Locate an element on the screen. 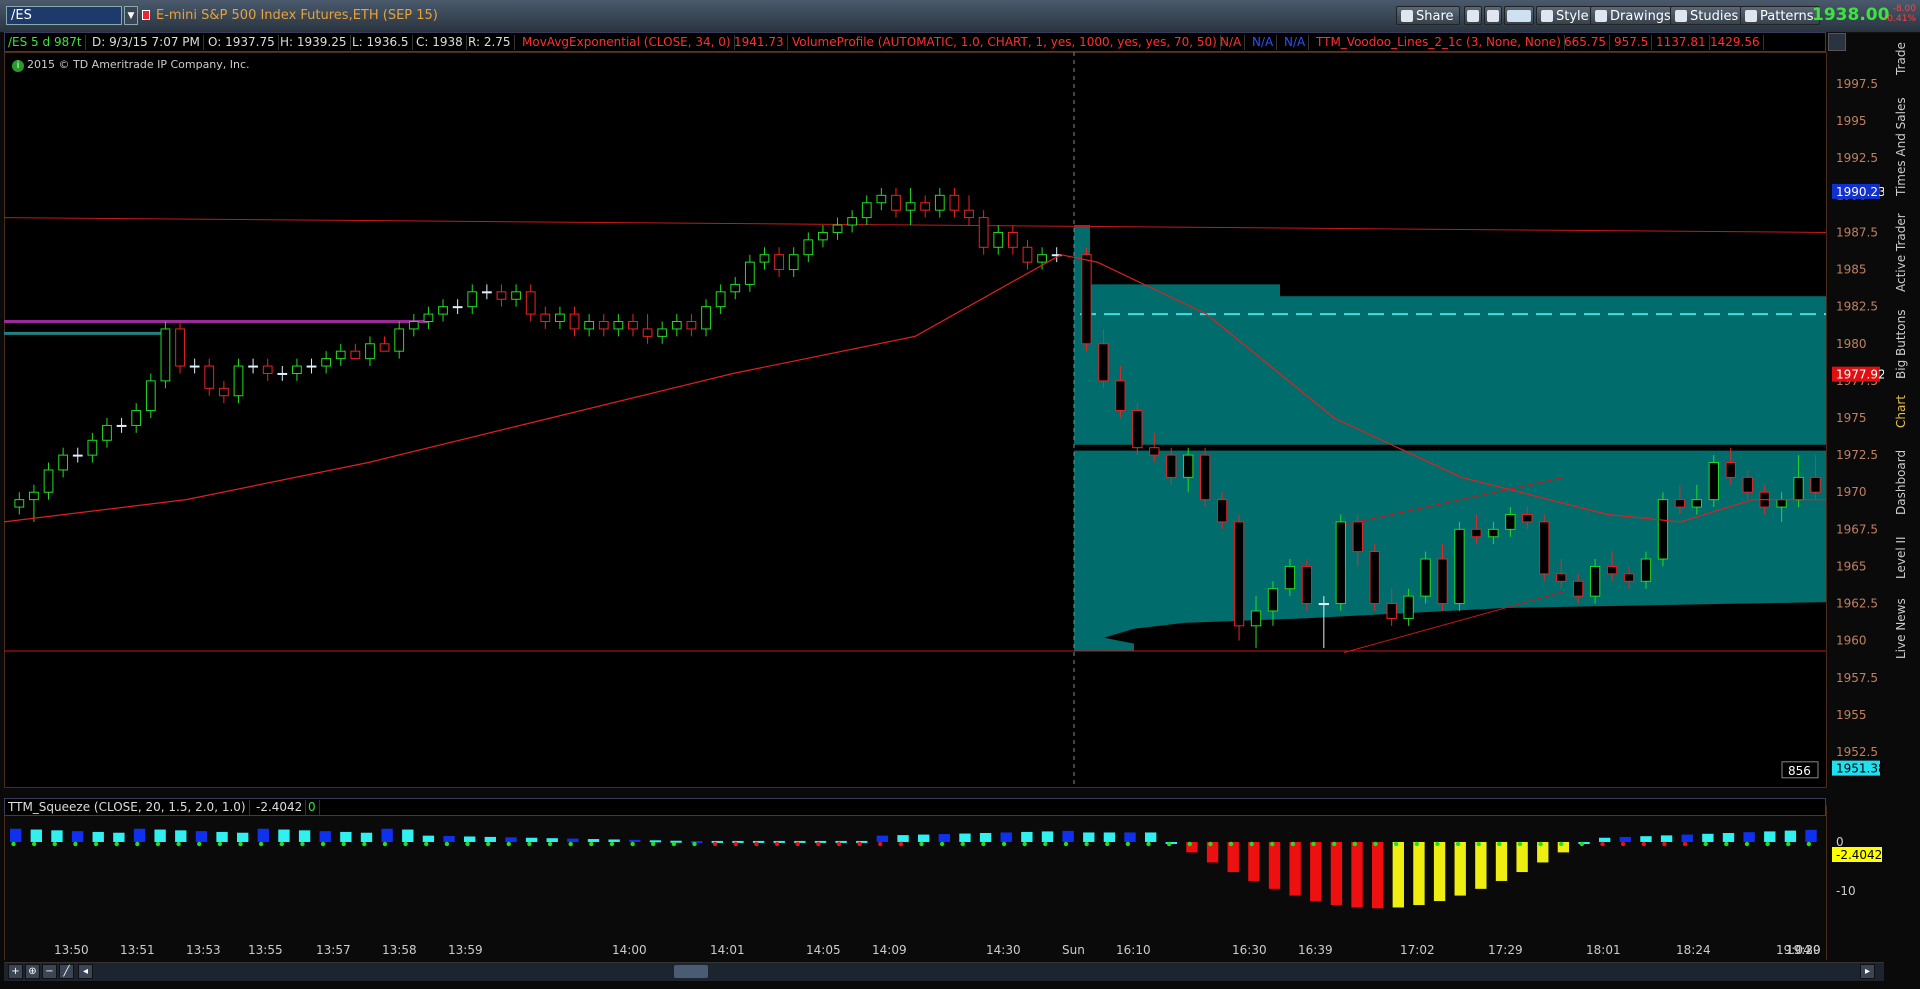  drawings-button: Drawings is located at coordinates (1633, 15).